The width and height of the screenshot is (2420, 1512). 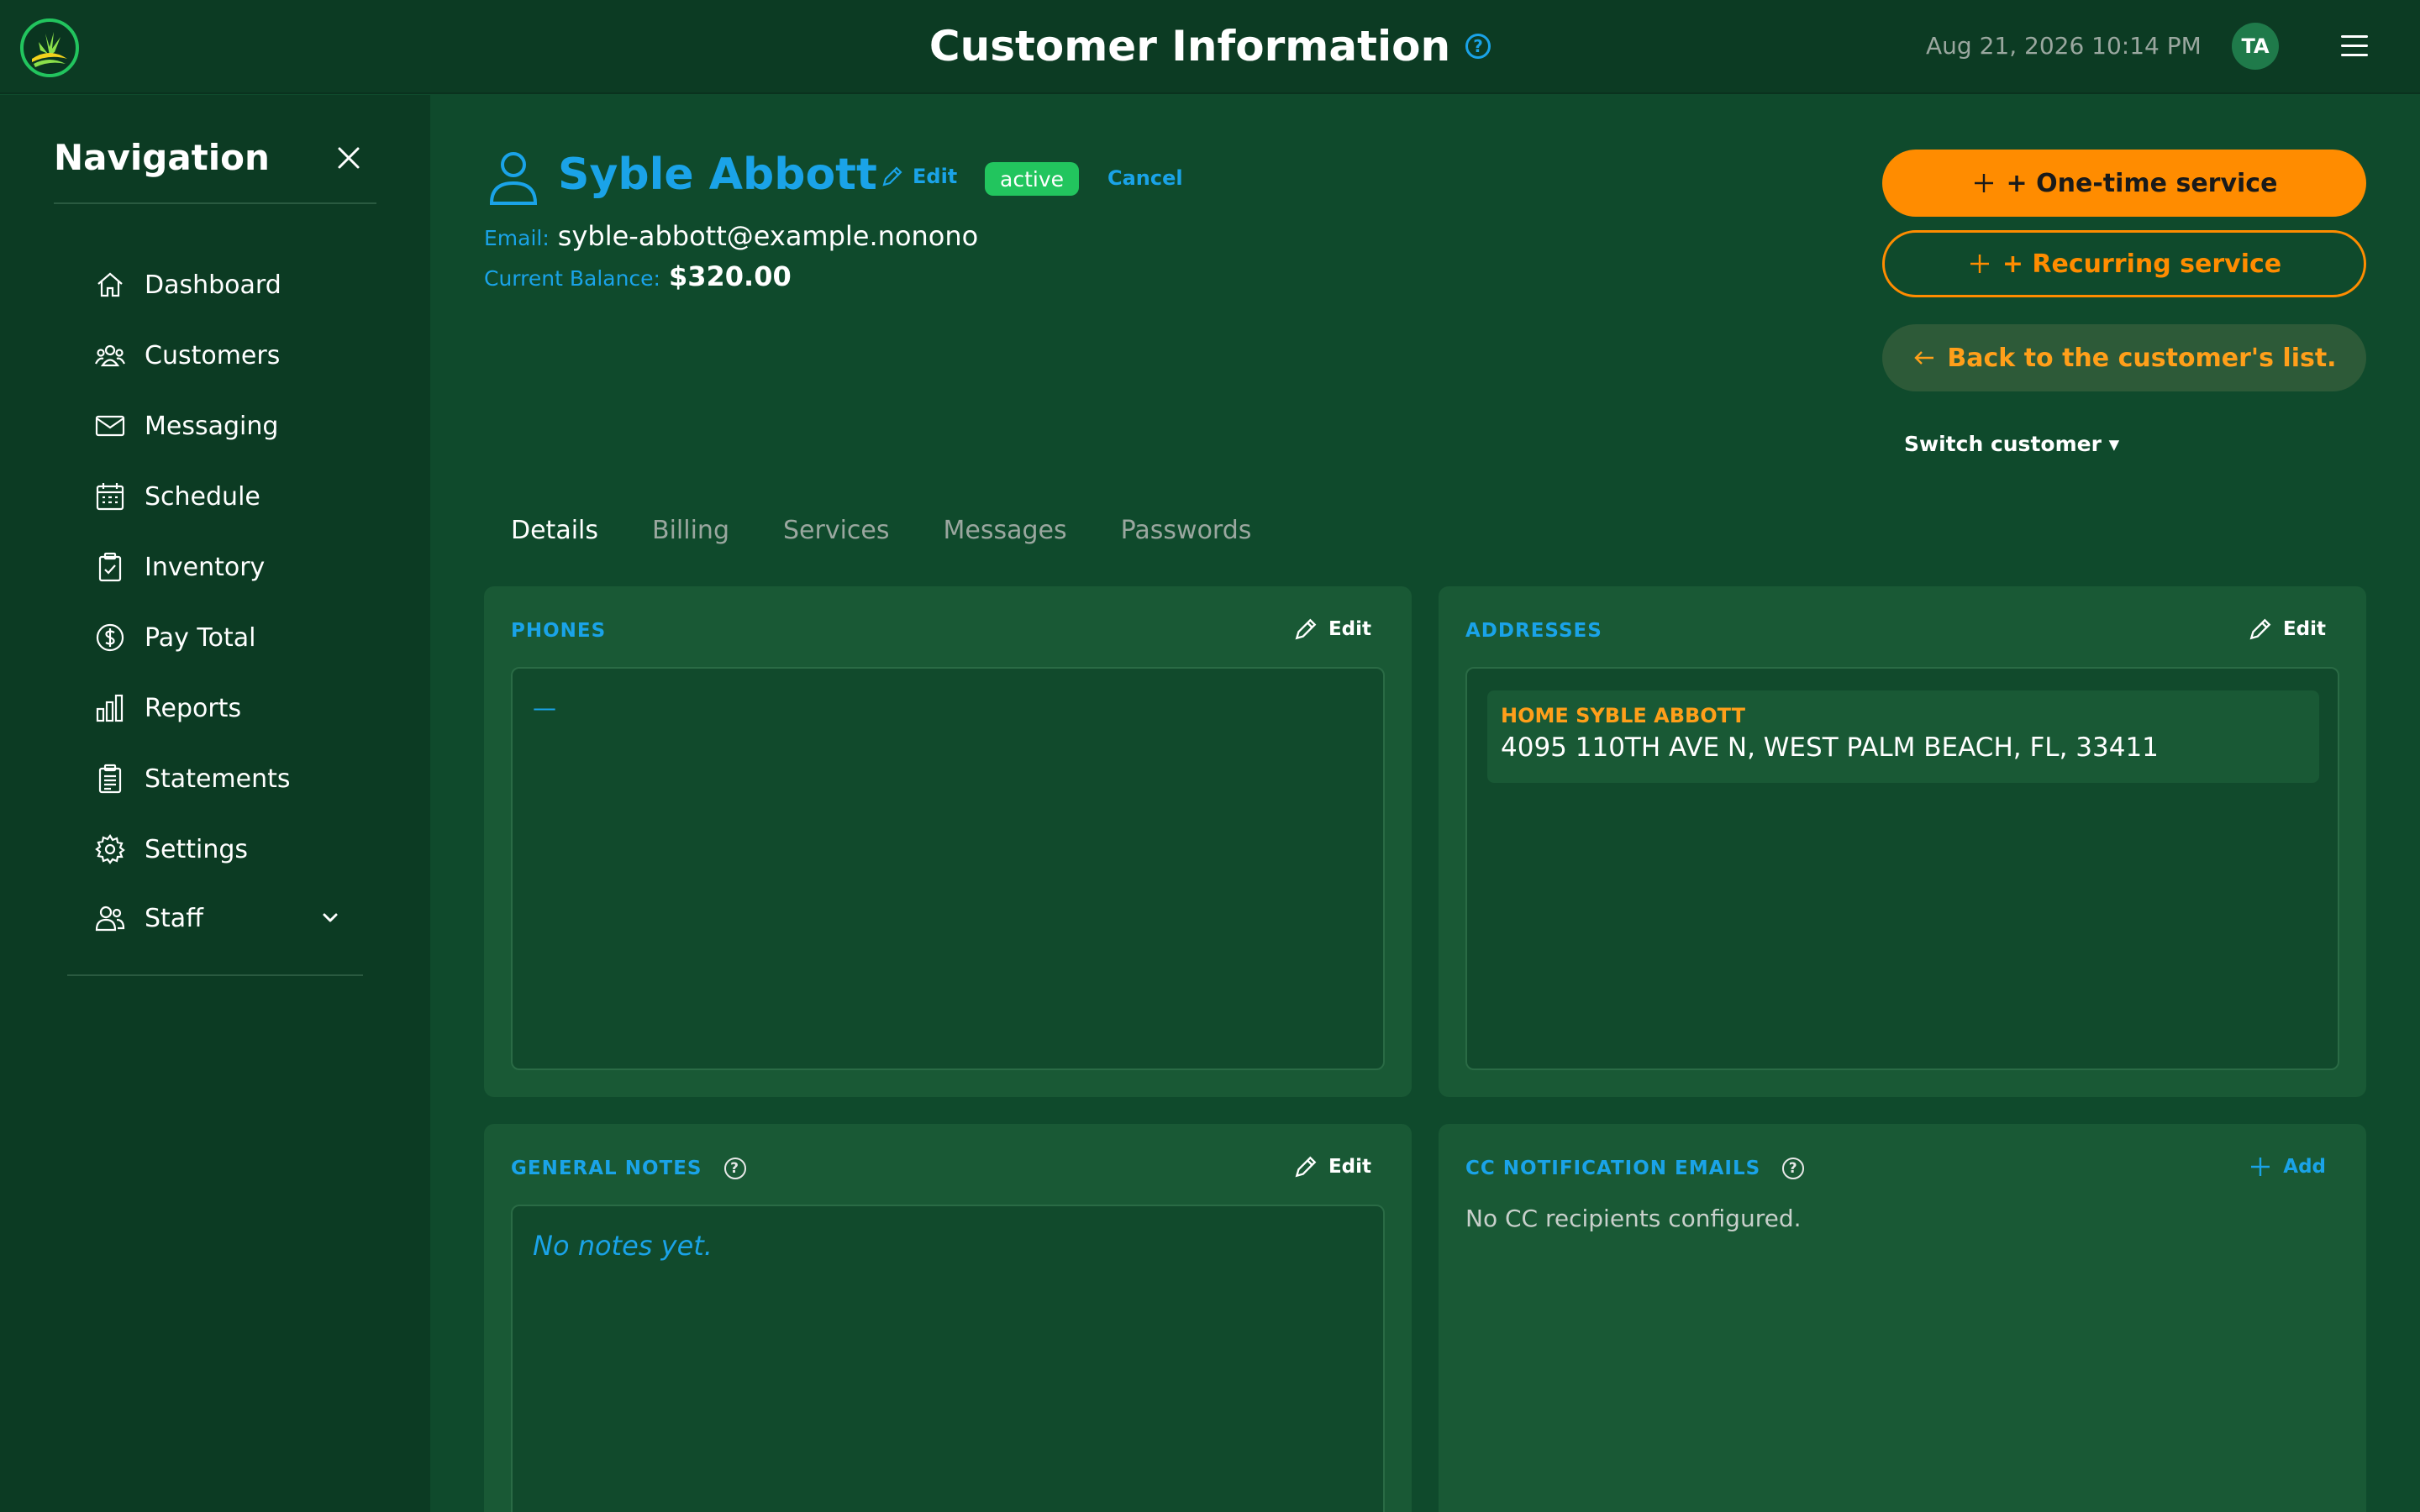 I want to click on balance-value: $320.00, so click(x=730, y=276).